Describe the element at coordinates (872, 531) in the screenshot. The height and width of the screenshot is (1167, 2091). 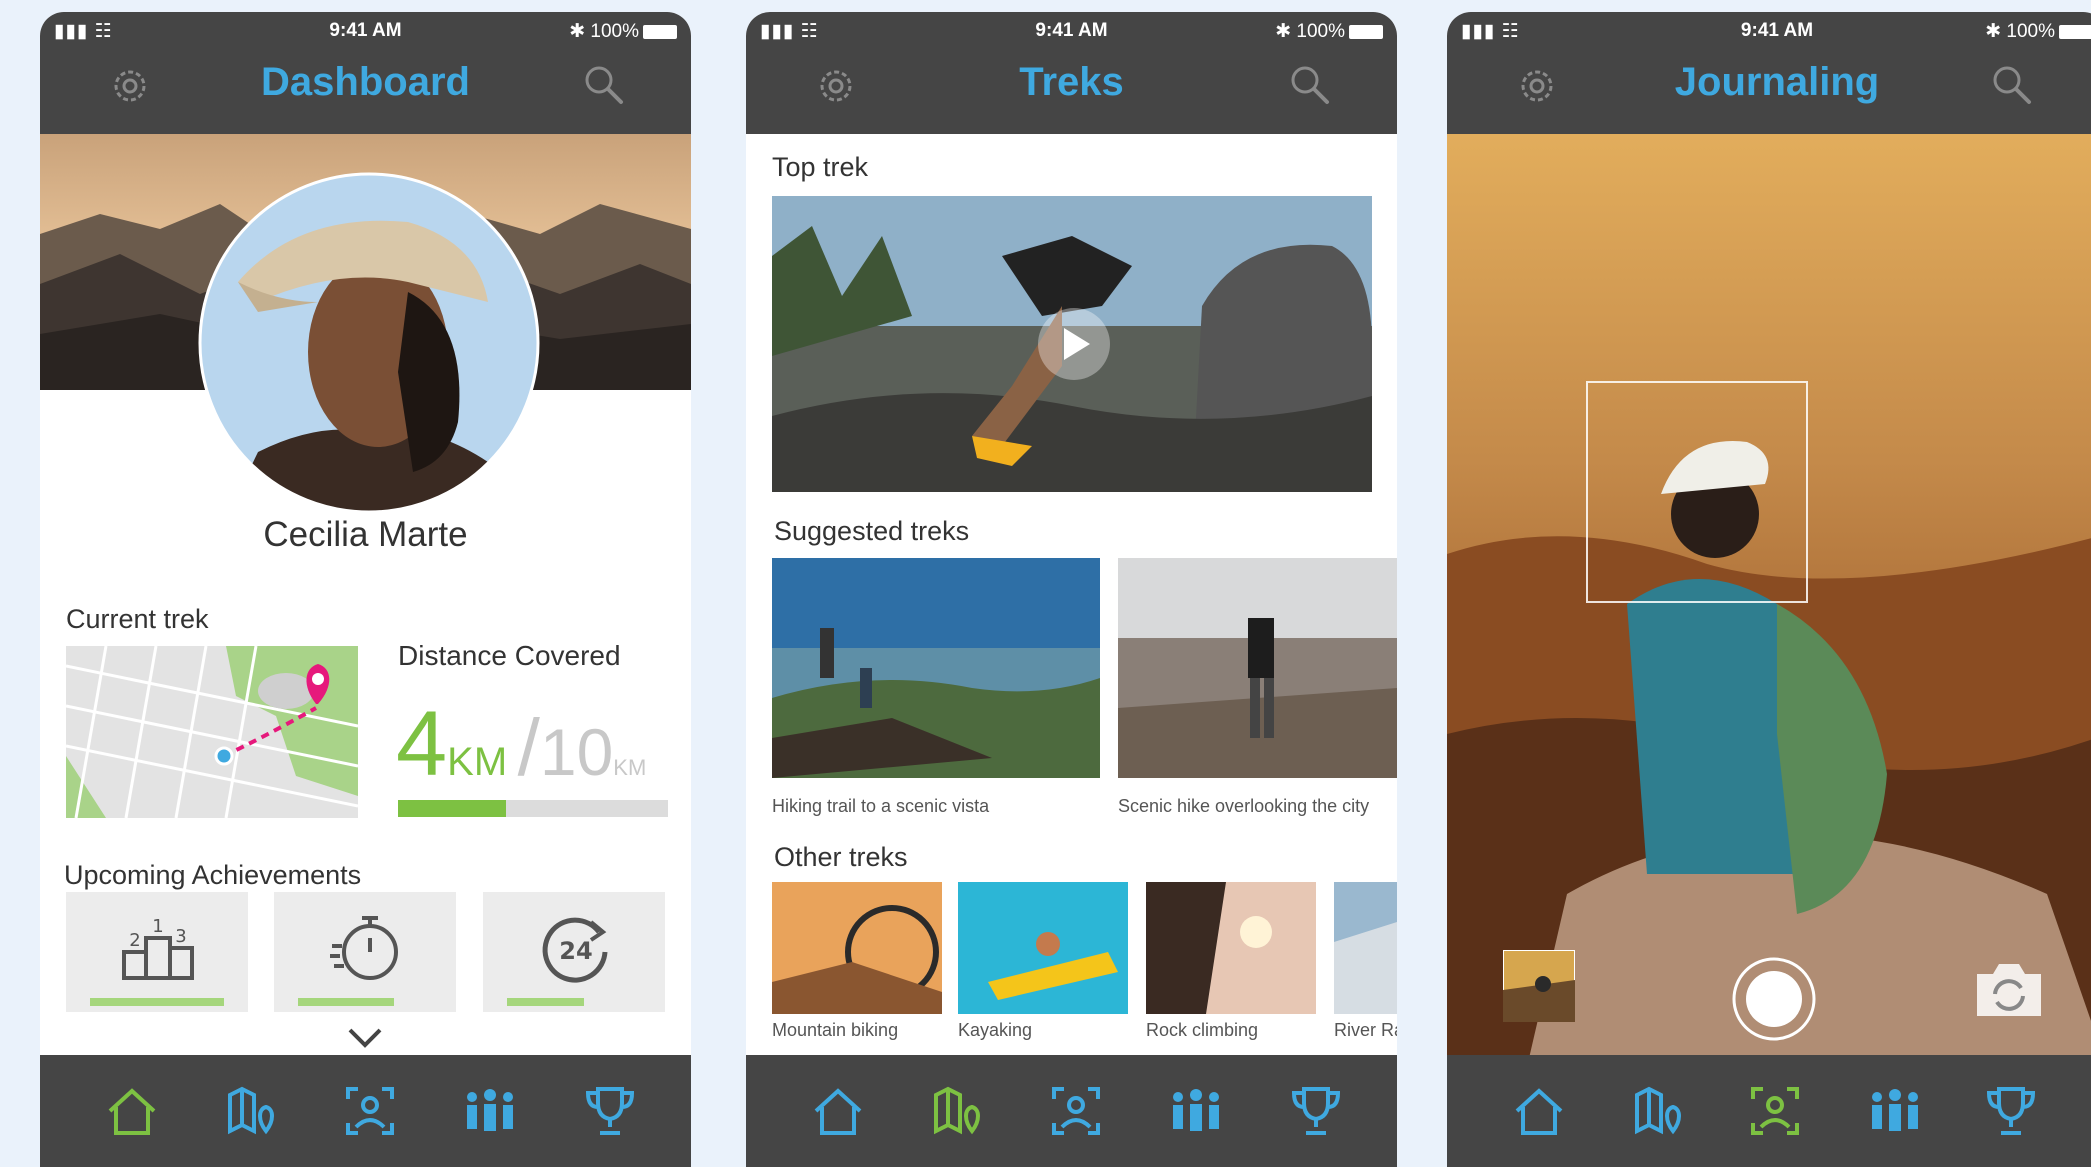
I see `suggested-treks-label: Suggested treks` at that location.